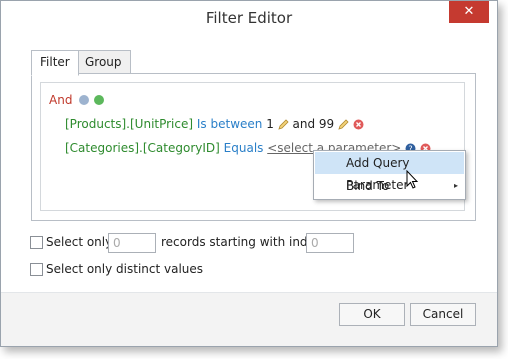 This screenshot has height=359, width=508. Describe the element at coordinates (389, 172) in the screenshot. I see `menu-item-add-query-parameter: Add Query Parameter` at that location.